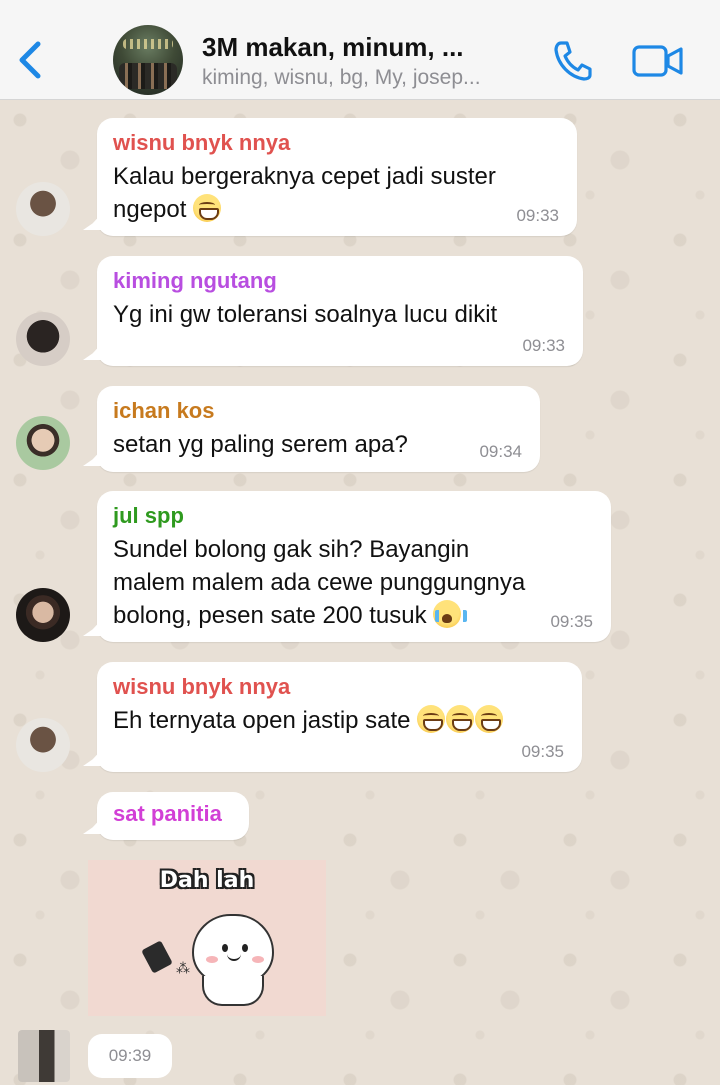 The height and width of the screenshot is (1085, 720). What do you see at coordinates (450, 614) in the screenshot?
I see `crying-face-emoji-icon` at bounding box center [450, 614].